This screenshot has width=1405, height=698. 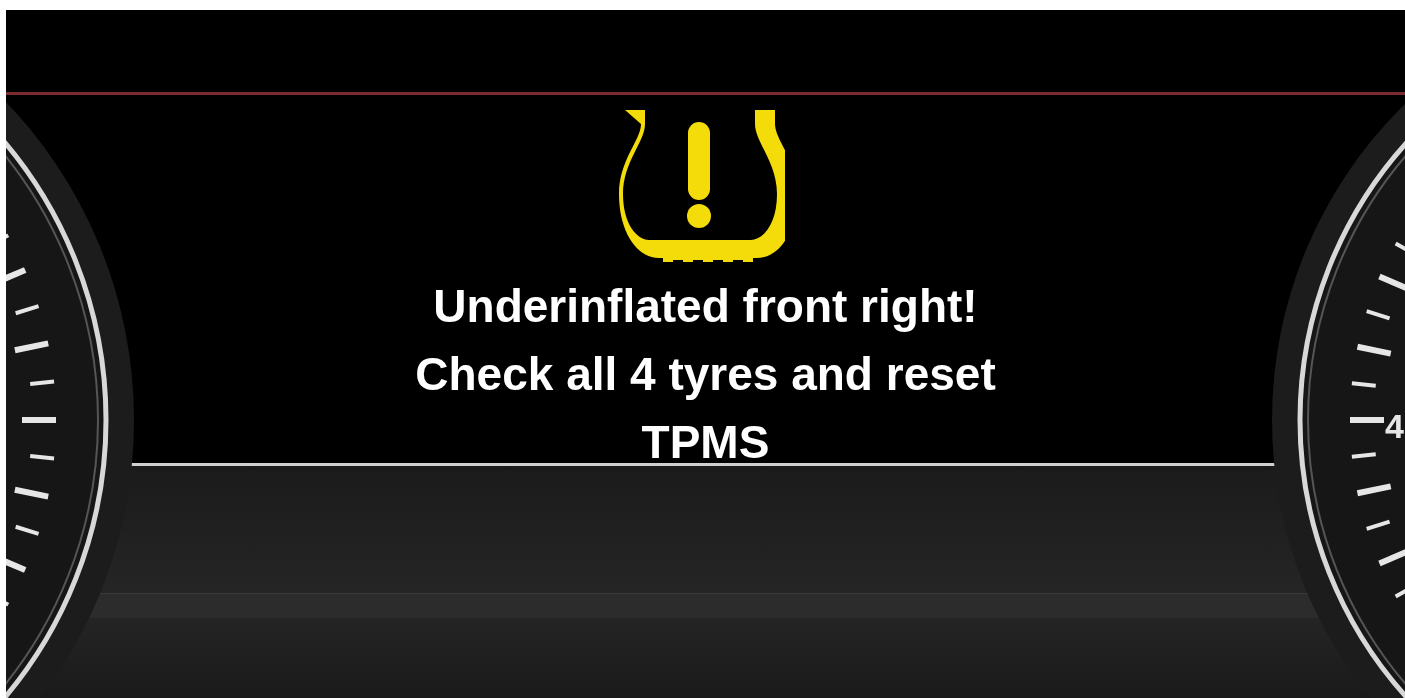 I want to click on warning-message: Underinflated front right! Check all 4 tyres and reset TPMS, so click(x=705, y=374).